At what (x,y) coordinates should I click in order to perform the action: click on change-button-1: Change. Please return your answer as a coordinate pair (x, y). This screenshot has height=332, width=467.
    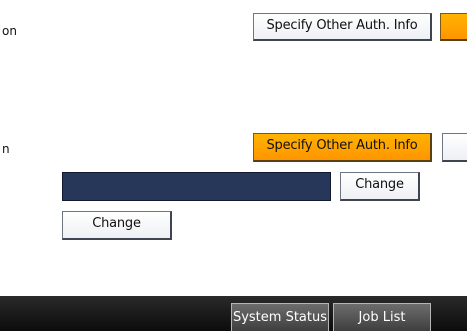
    Looking at the image, I should click on (380, 186).